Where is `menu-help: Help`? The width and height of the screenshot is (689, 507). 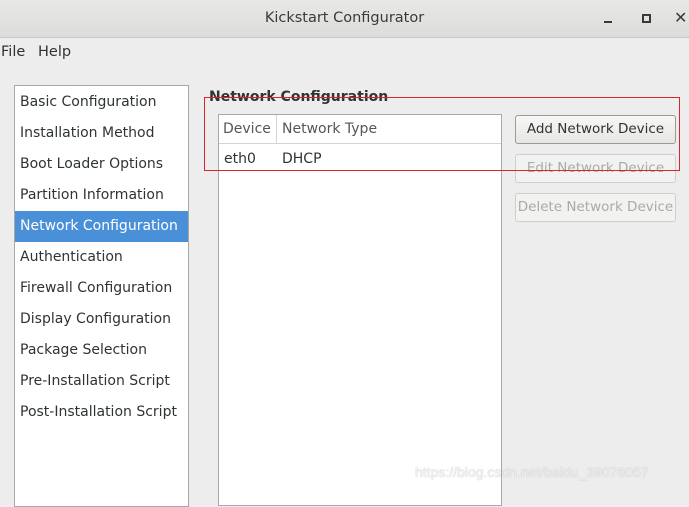 menu-help: Help is located at coordinates (54, 52).